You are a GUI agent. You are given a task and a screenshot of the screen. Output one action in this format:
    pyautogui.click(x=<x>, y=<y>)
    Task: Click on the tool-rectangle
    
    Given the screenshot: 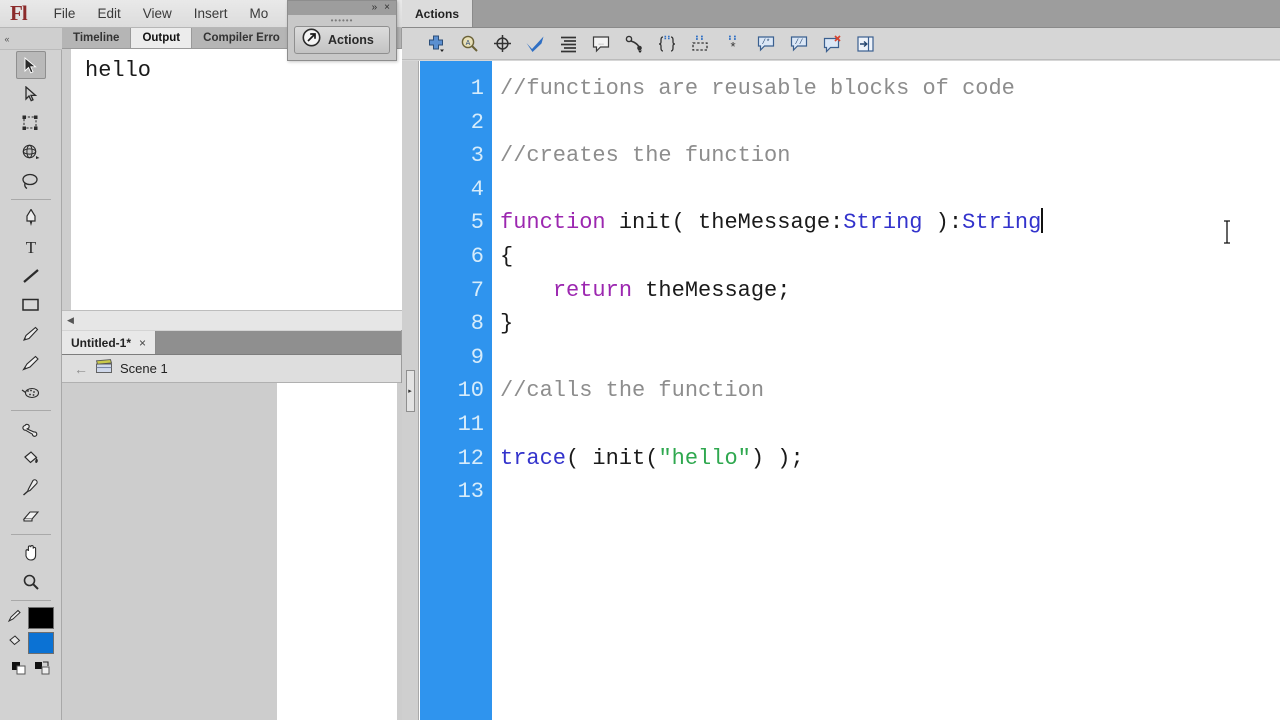 What is the action you would take?
    pyautogui.click(x=31, y=305)
    